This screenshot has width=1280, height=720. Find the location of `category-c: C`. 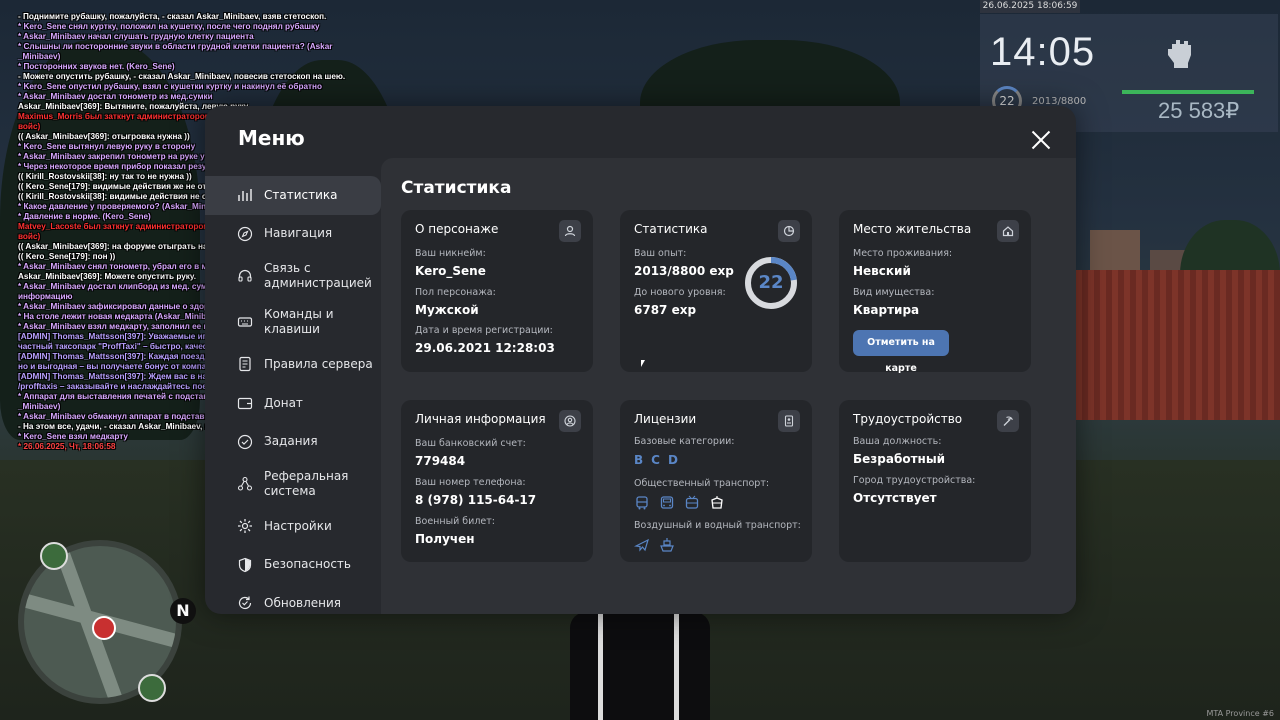

category-c: C is located at coordinates (655, 460).